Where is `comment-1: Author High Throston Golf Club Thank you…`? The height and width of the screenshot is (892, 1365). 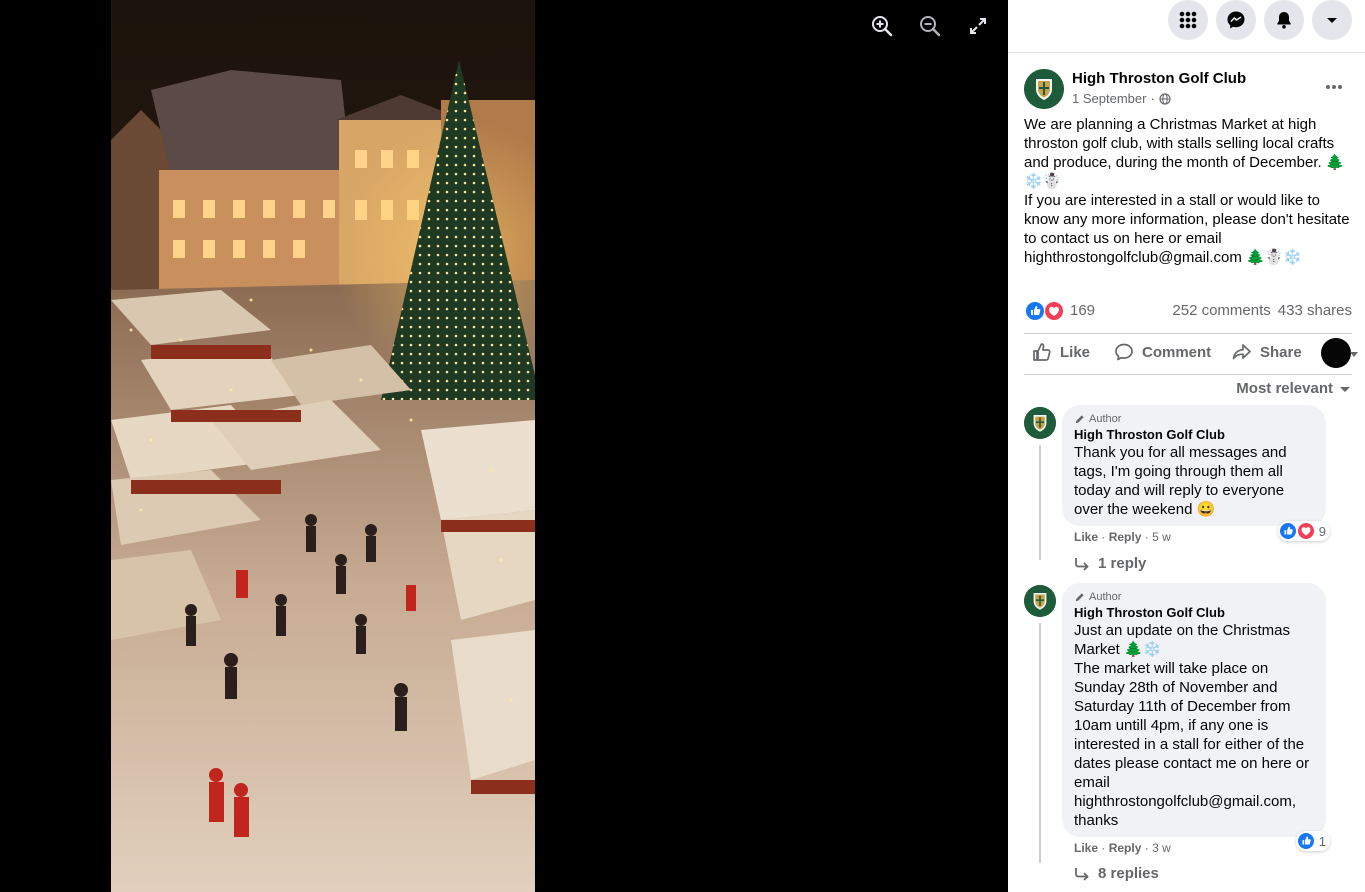 comment-1: Author High Throston Golf Club Thank you… is located at coordinates (1189, 495).